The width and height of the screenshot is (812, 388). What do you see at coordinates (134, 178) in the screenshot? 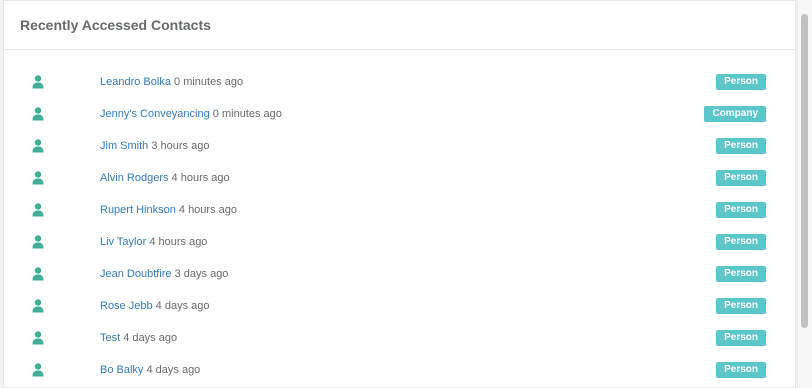
I see `contact-link: Alvin Rodgers` at bounding box center [134, 178].